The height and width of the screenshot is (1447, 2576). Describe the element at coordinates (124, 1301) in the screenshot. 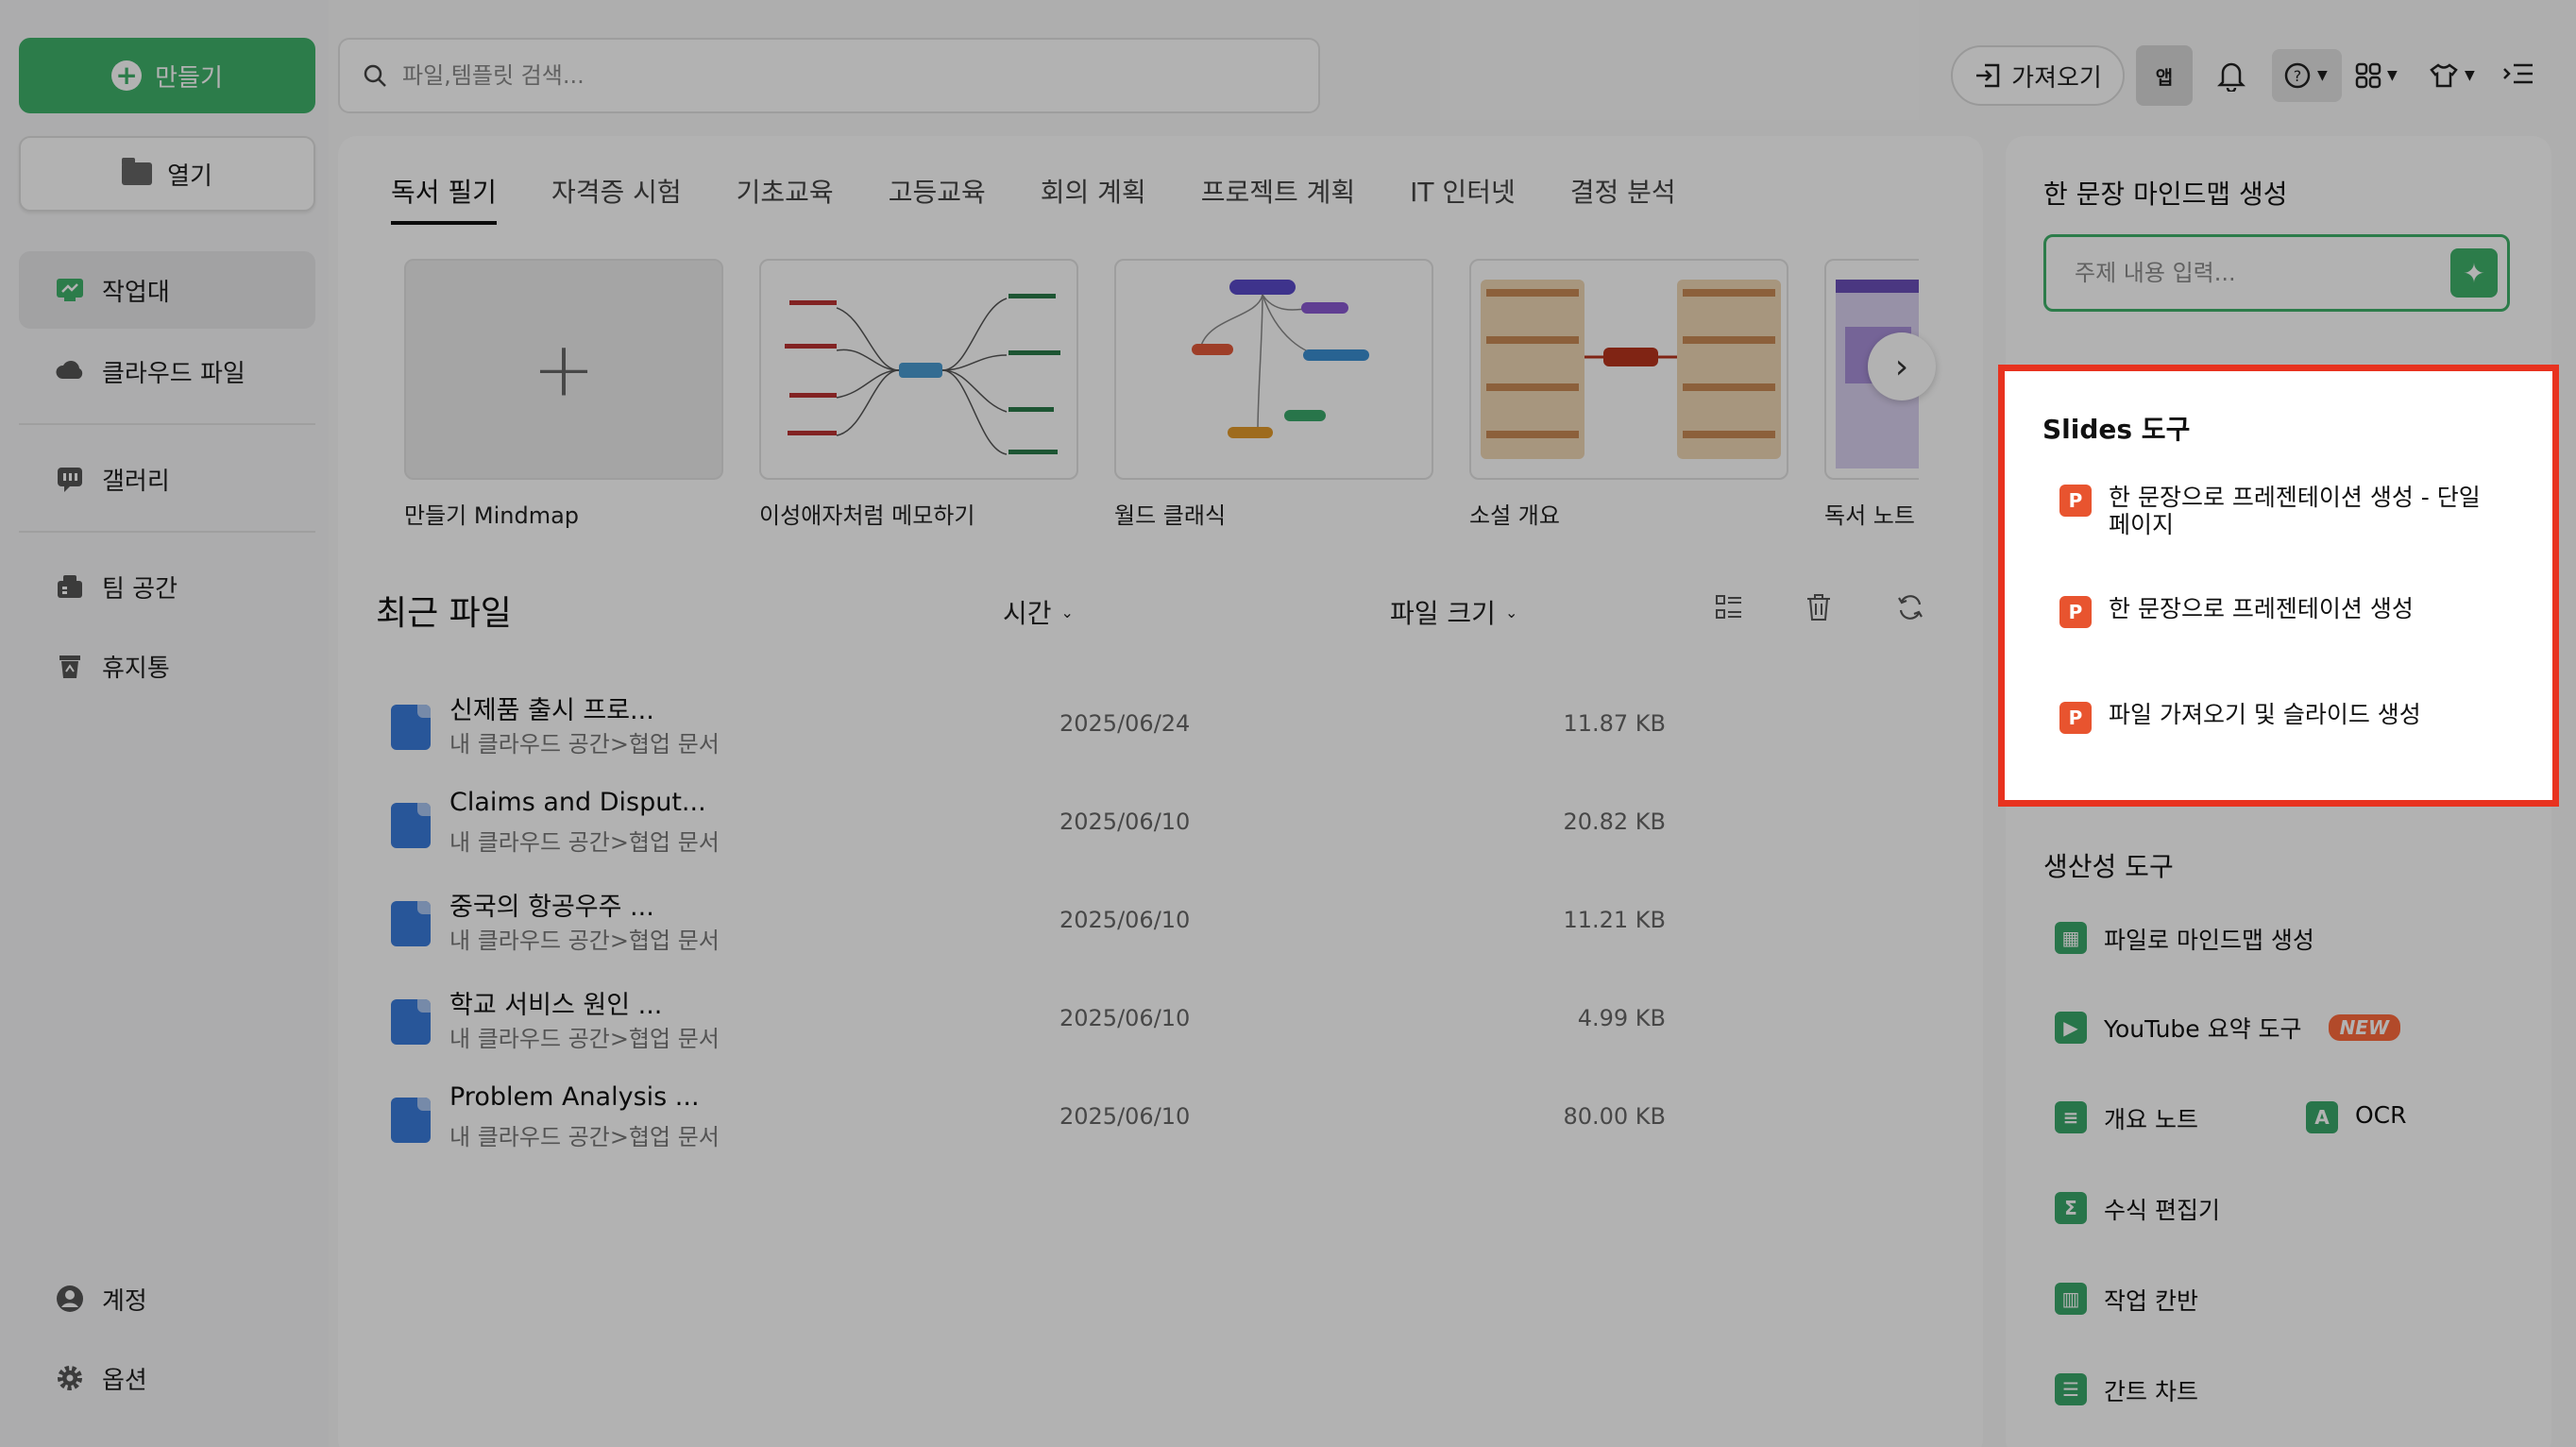

I see `sidebar-item-label: 계정` at that location.